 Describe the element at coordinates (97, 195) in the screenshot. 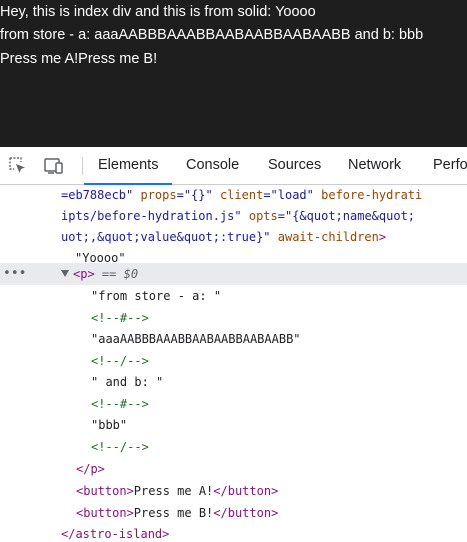

I see `attr-value: =eb788ecb"` at that location.